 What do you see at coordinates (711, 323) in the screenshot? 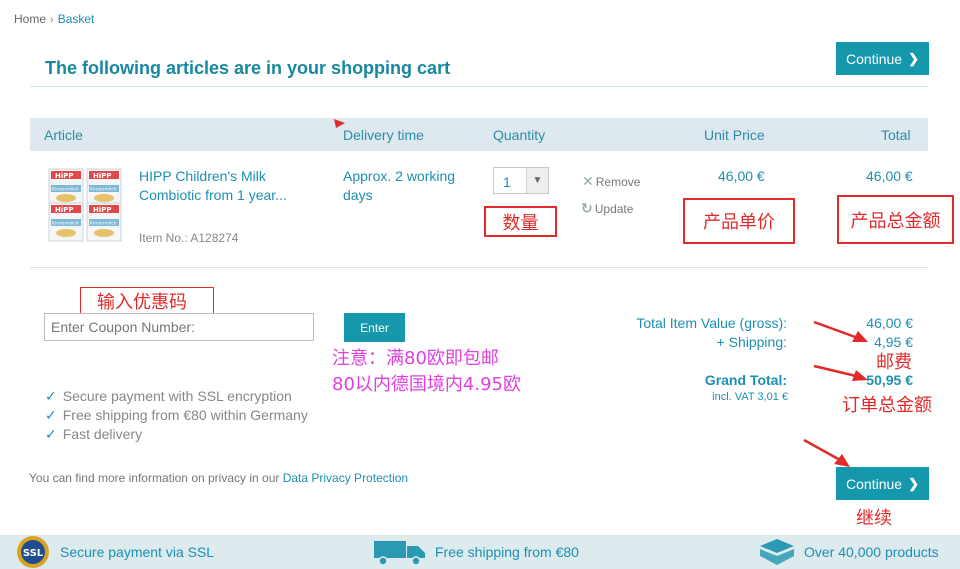
I see `item-value-label: Total Item Value (gross):` at bounding box center [711, 323].